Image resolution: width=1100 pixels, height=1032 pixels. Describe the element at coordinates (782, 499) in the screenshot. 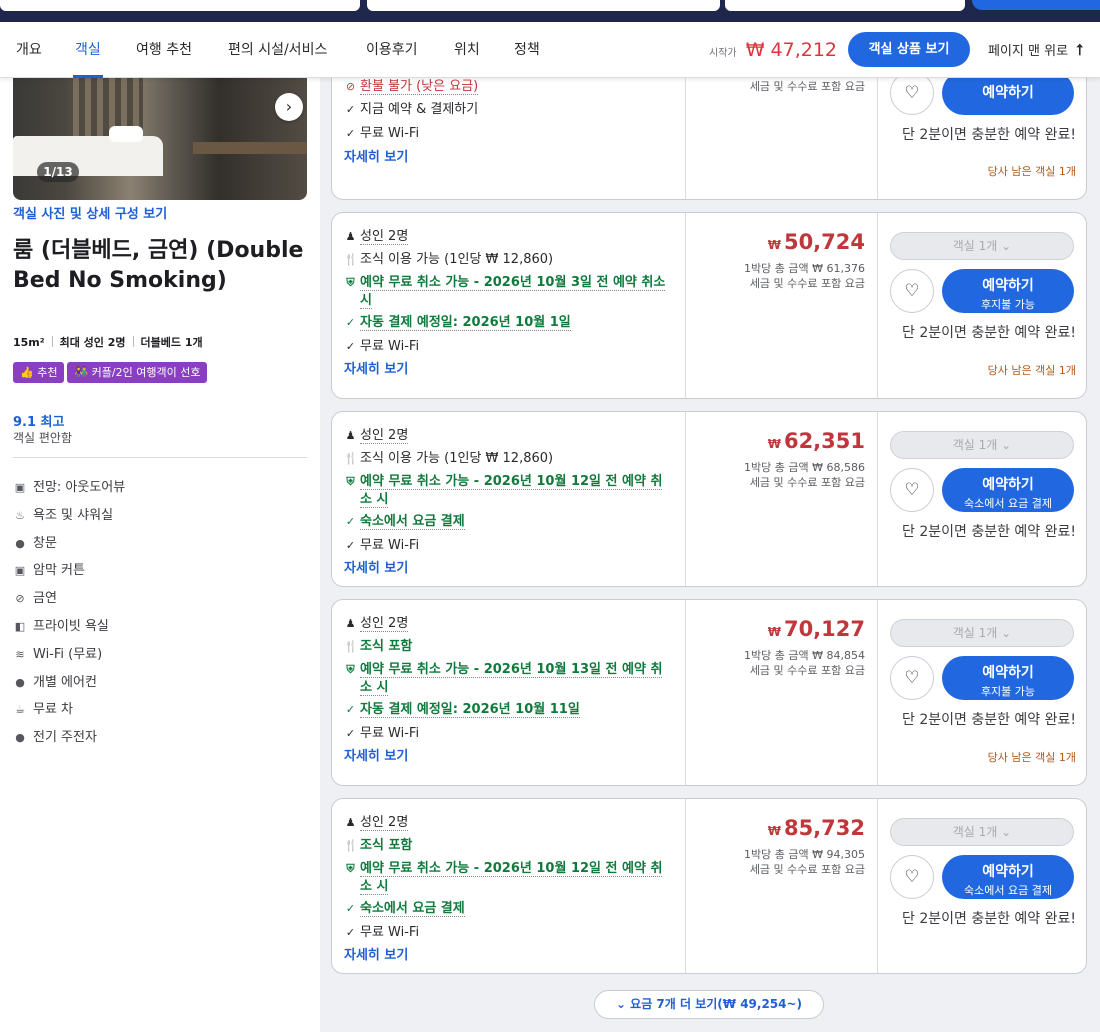

I see `rate-price: ₩62,351 1박당 총 금액 ₩ 68,586 세금 및 수수료 포함 요금` at that location.